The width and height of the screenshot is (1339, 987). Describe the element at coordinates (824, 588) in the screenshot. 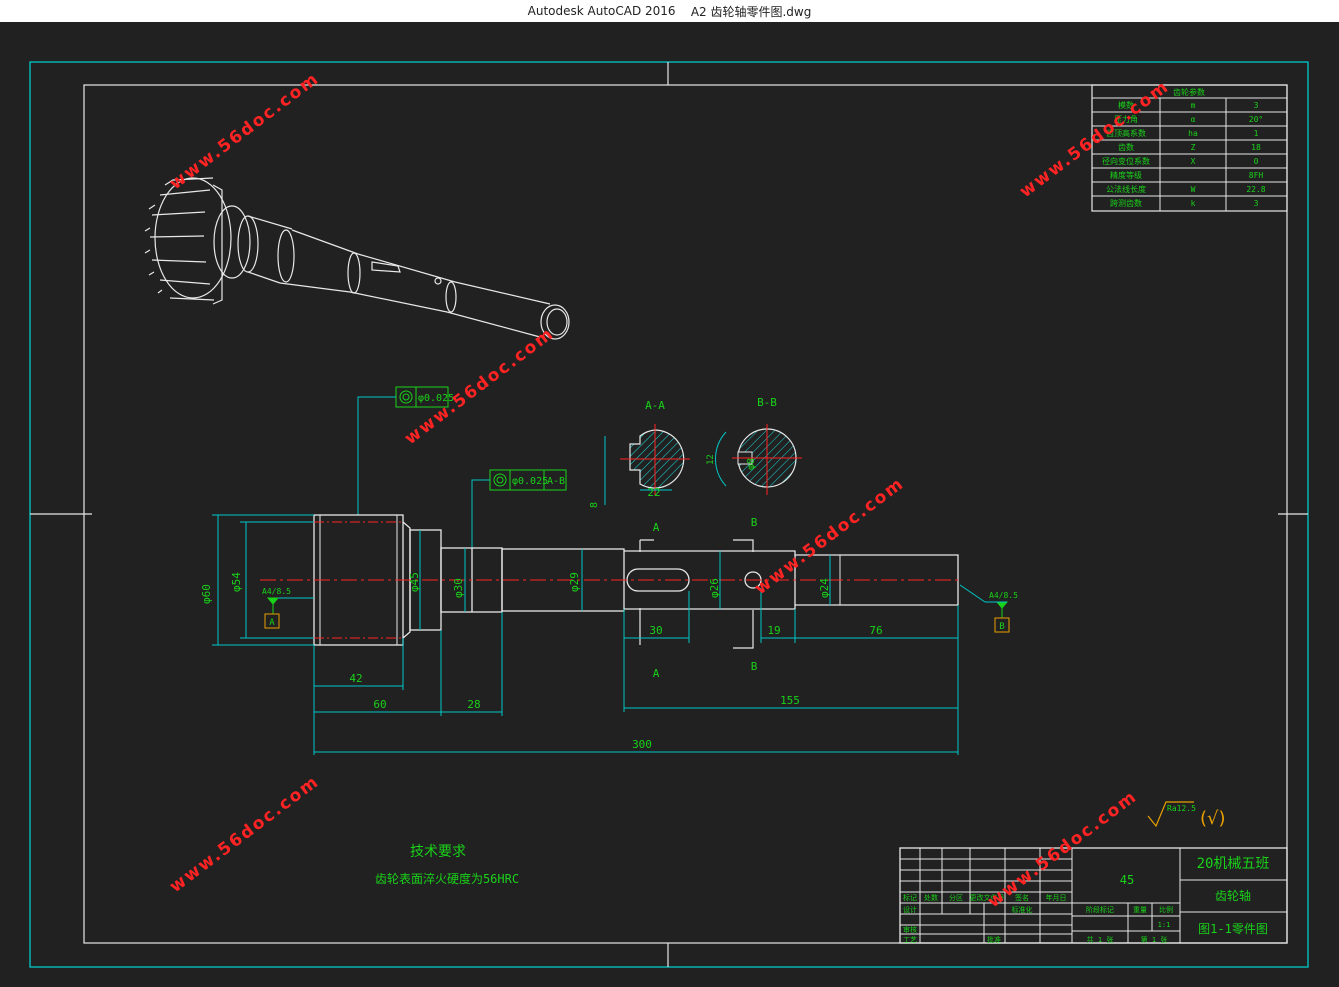

I see `dia-24: φ24` at that location.